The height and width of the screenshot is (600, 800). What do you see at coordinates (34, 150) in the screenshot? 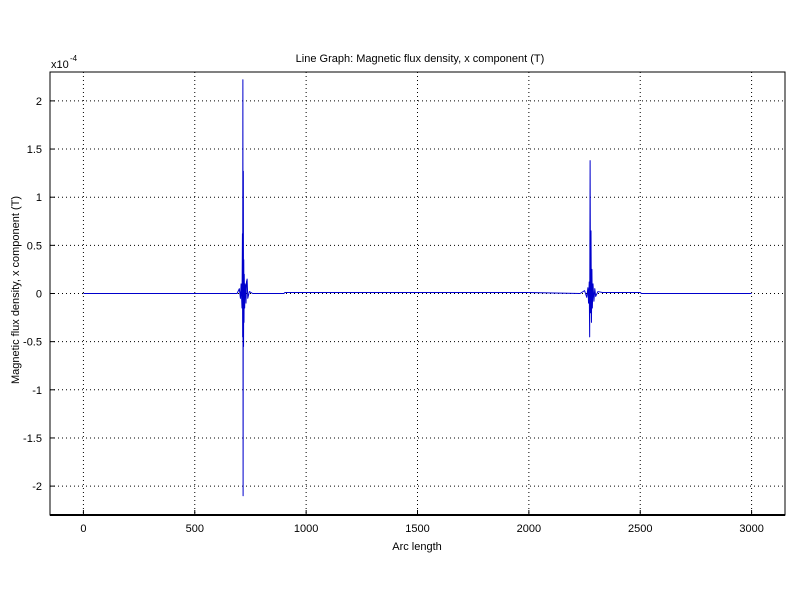
I see `y-tick-label: 1.5` at bounding box center [34, 150].